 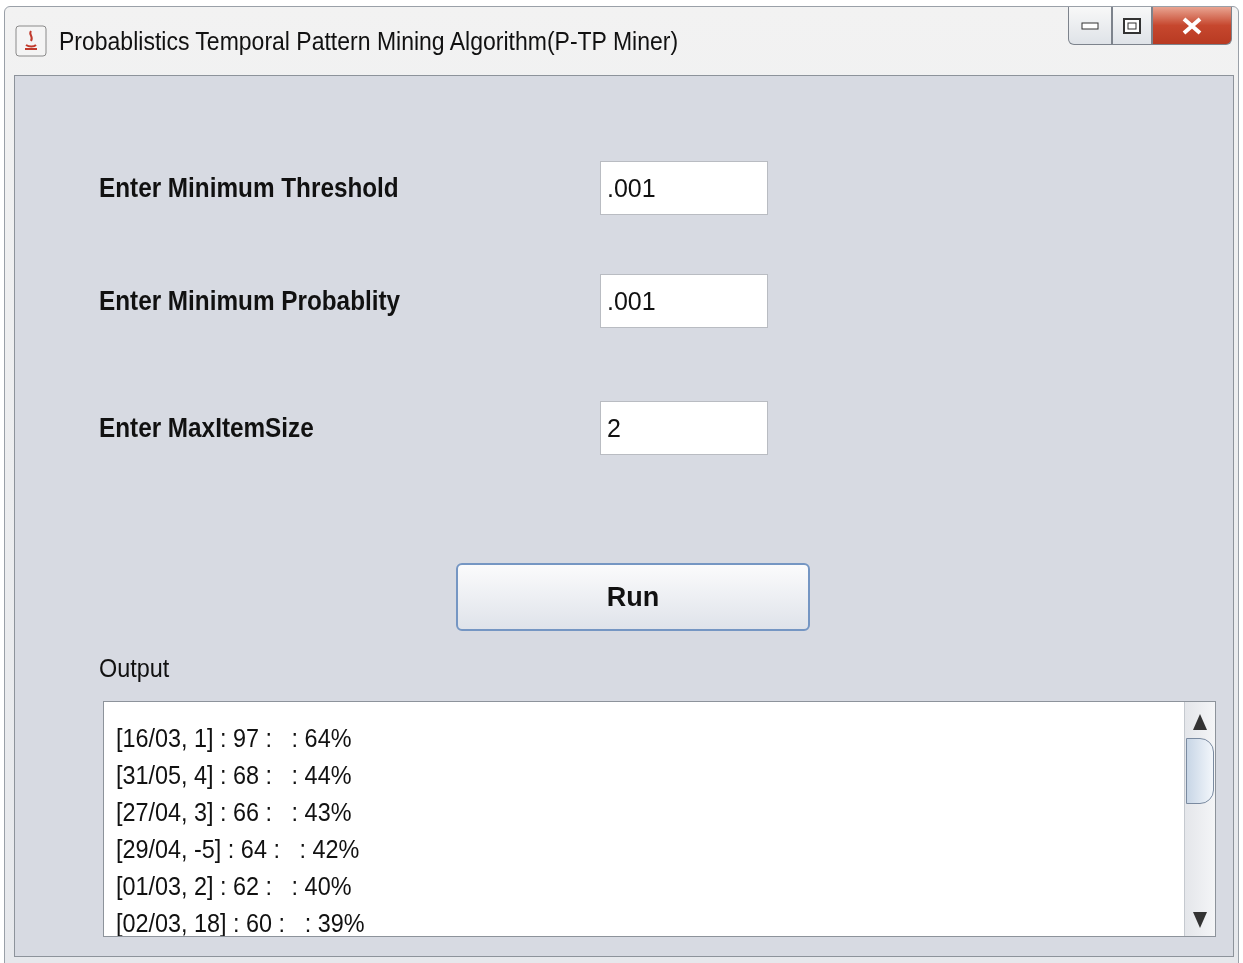 What do you see at coordinates (633, 597) in the screenshot?
I see `run-button: Run` at bounding box center [633, 597].